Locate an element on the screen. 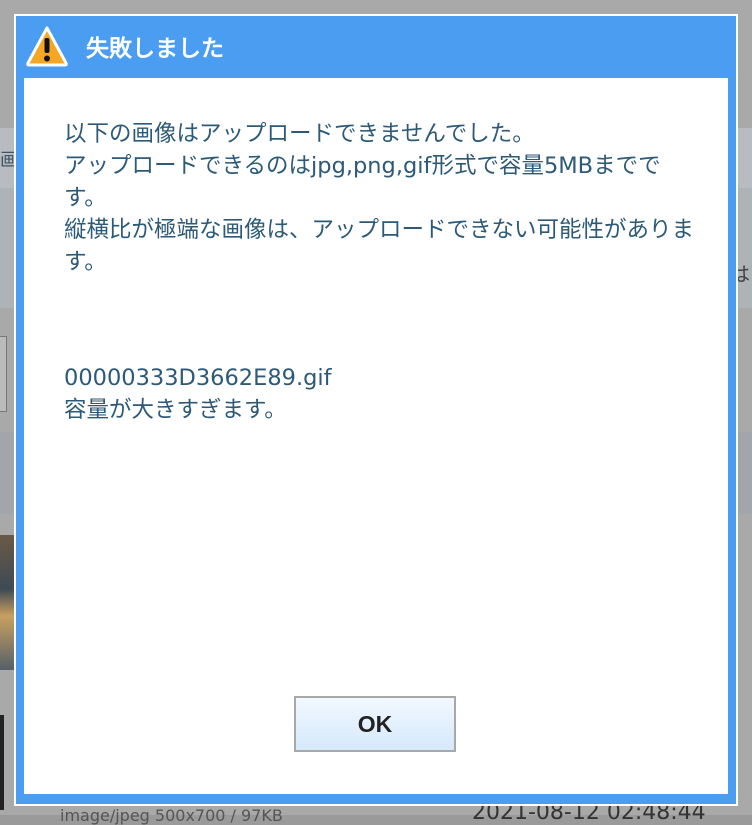 This screenshot has height=825, width=752. ok-button: OK is located at coordinates (375, 724).